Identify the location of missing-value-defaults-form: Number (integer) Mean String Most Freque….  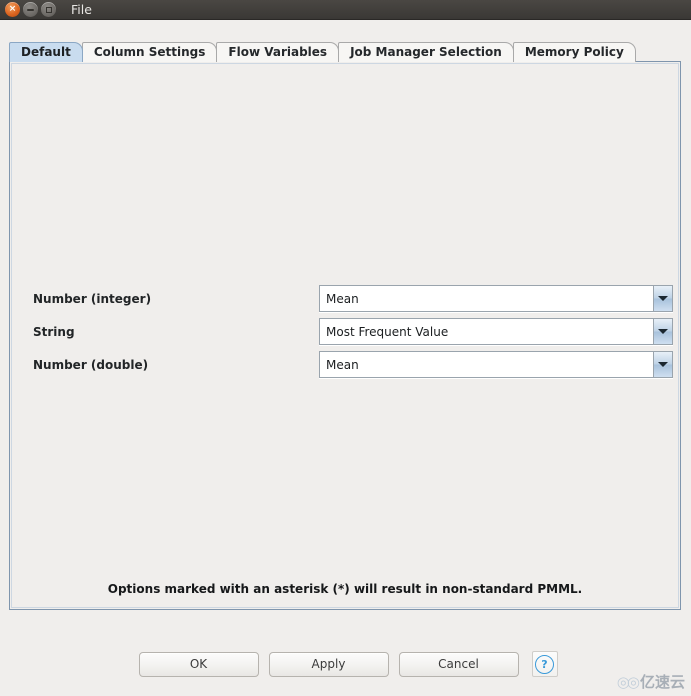
(348, 331).